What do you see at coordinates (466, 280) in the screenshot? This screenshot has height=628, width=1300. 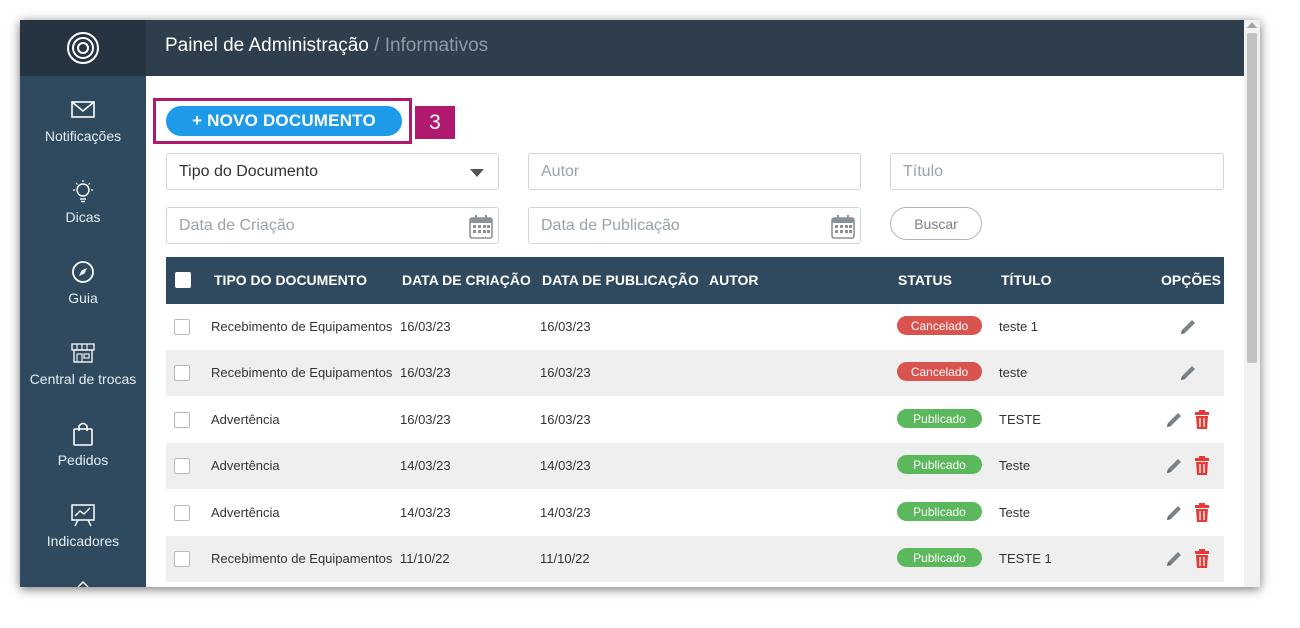 I see `column-header-created: DATA DE CRIAÇÃO` at bounding box center [466, 280].